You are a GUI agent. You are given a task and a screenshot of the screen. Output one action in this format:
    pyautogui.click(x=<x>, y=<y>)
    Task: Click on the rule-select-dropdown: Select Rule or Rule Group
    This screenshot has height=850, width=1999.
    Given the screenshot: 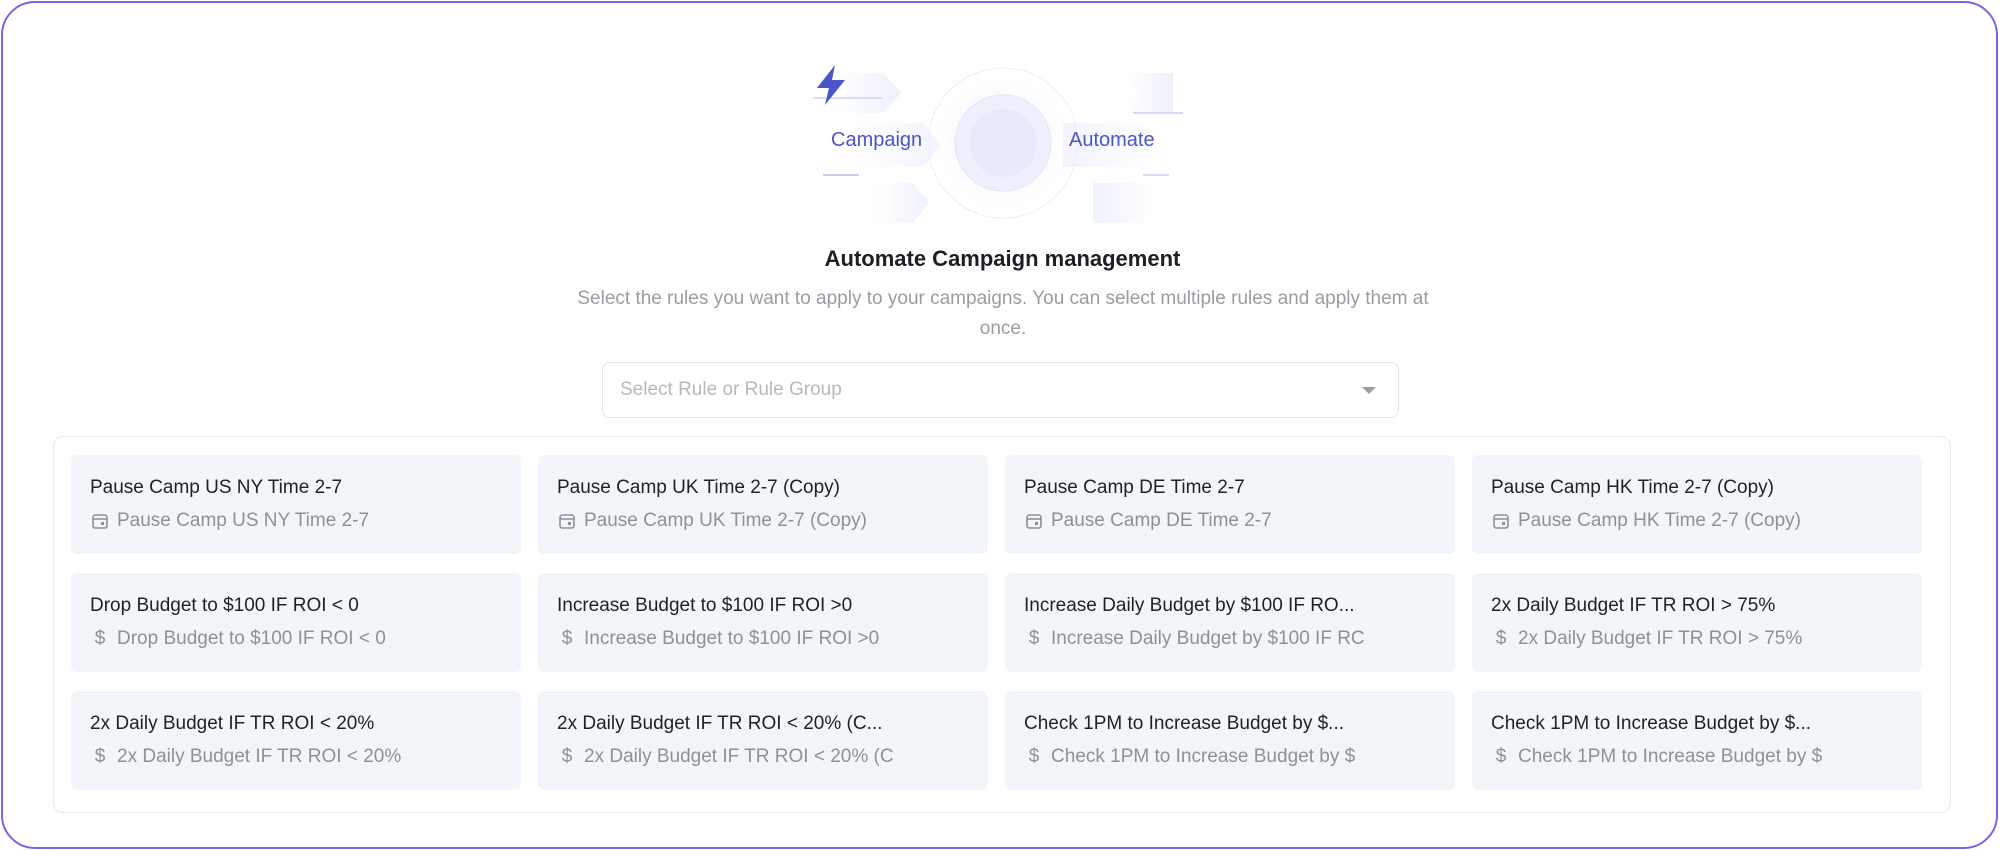 What is the action you would take?
    pyautogui.click(x=1000, y=390)
    